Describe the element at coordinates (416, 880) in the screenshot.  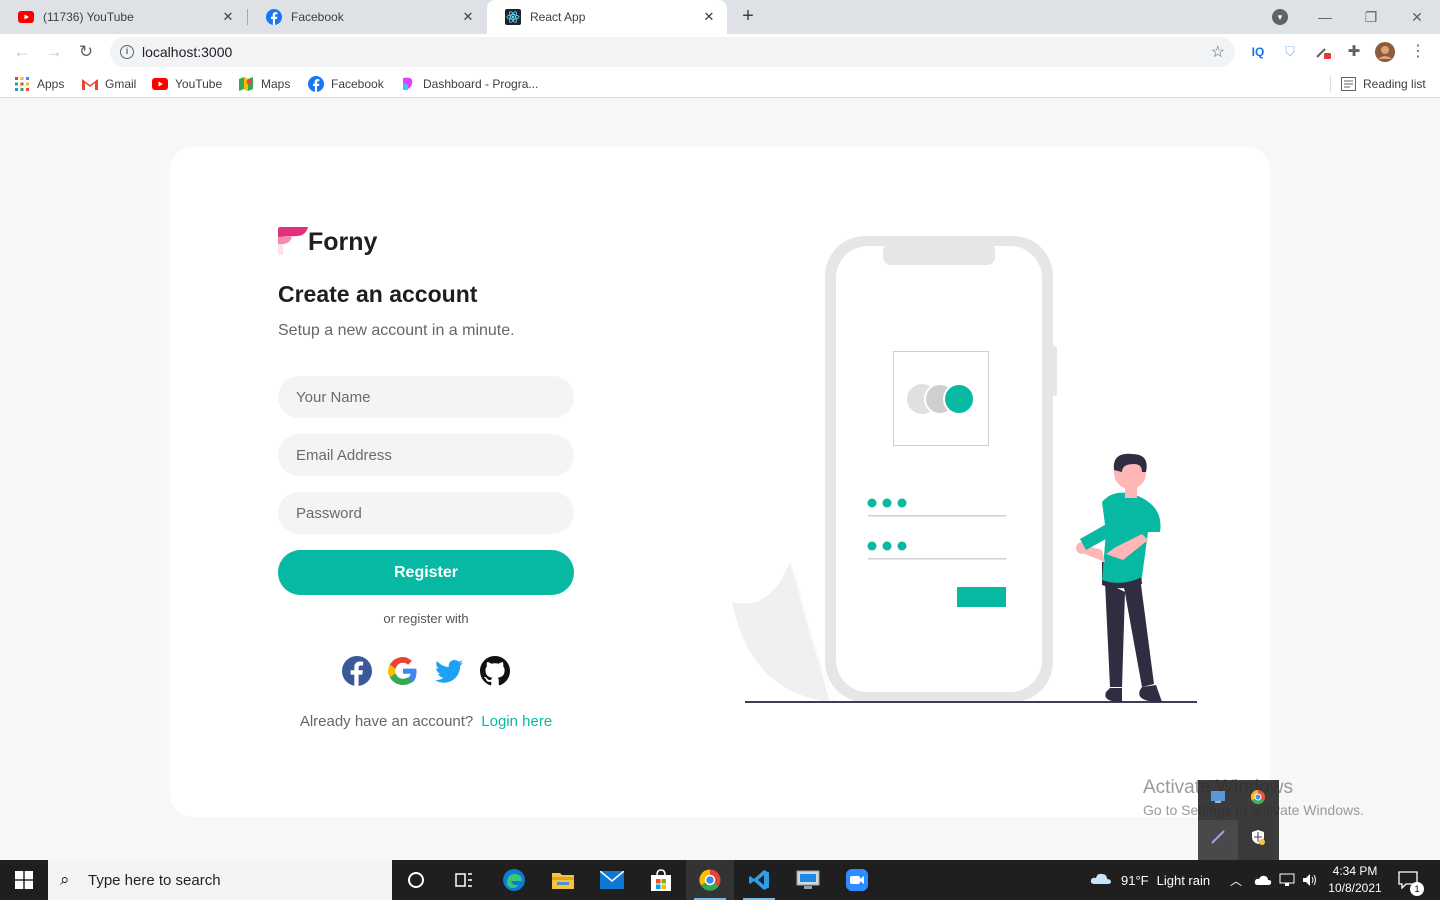
I see `cortana-icon` at that location.